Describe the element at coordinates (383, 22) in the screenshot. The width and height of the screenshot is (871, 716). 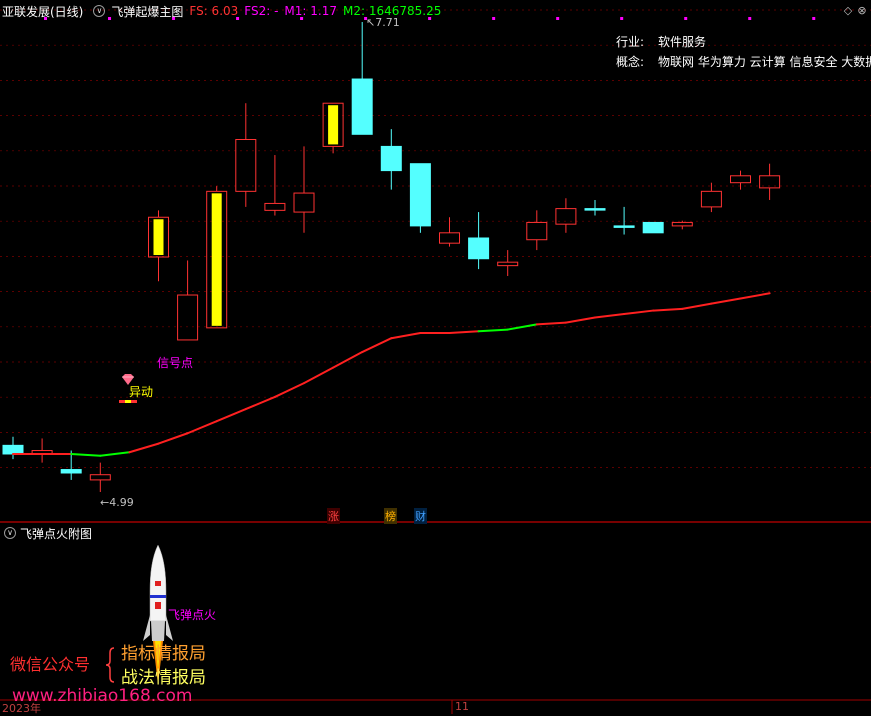
I see `high-price-label: ↖7.71` at that location.